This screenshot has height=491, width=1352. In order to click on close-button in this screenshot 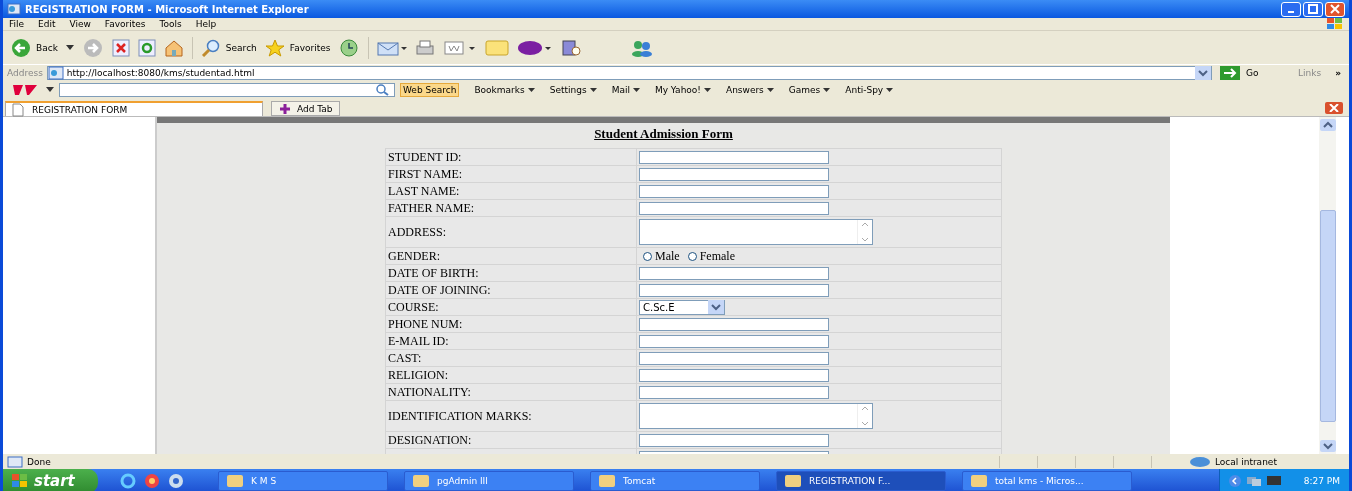, I will do `click(1335, 9)`.